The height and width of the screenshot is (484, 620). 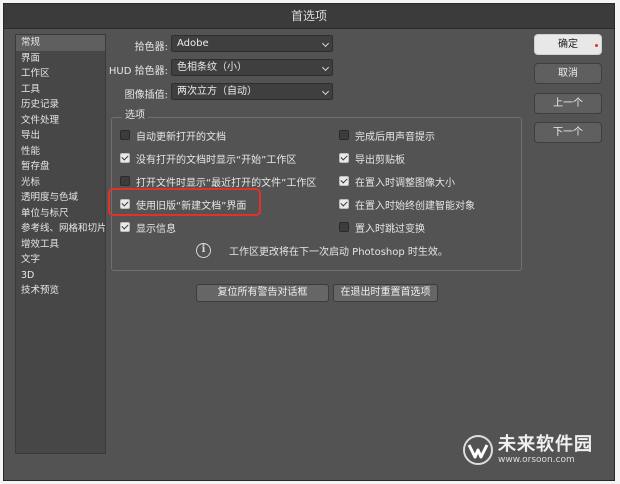 What do you see at coordinates (60, 260) in the screenshot?
I see `sidebar-item-type: 文字` at bounding box center [60, 260].